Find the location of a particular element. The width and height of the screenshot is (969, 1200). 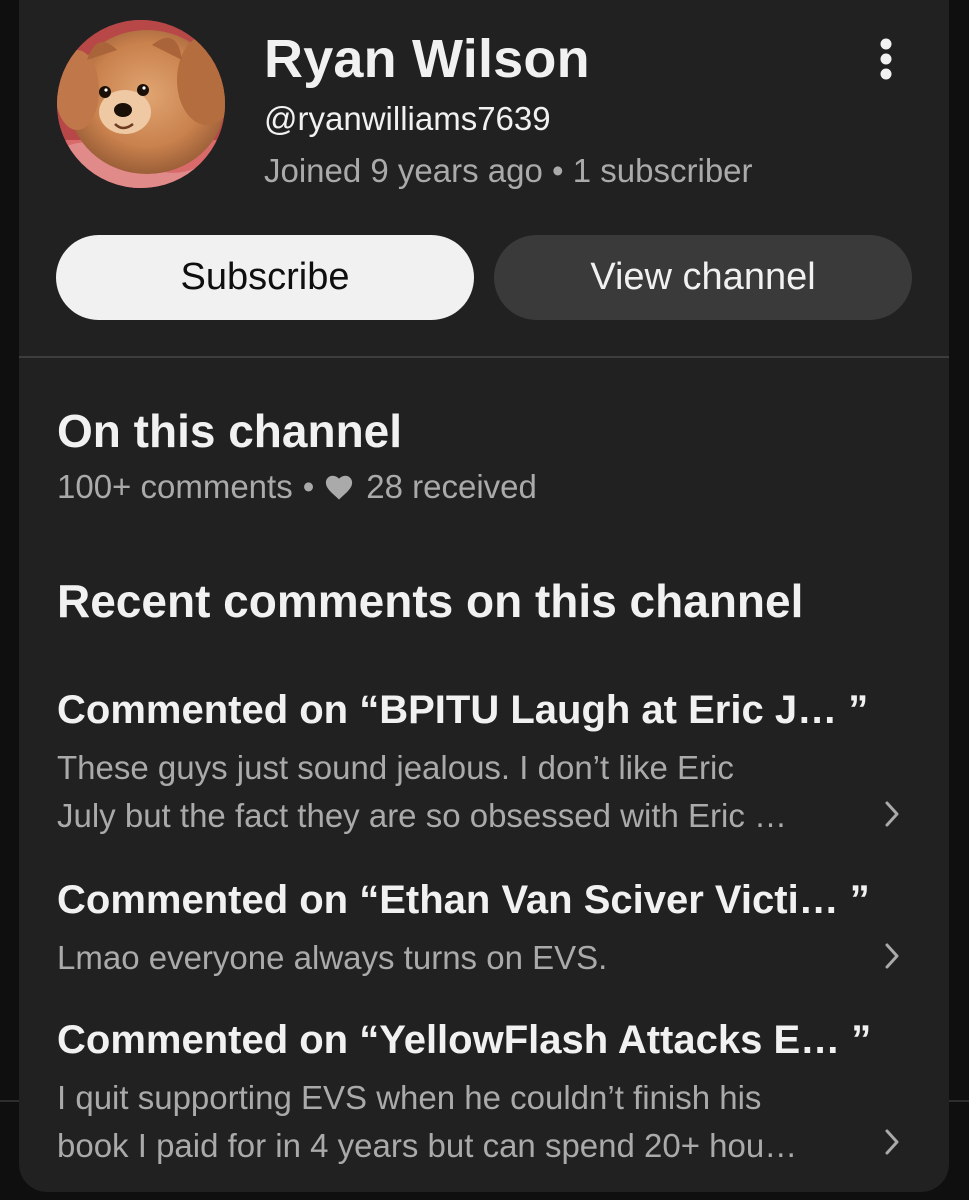

hearts-received: 28 received is located at coordinates (451, 486).